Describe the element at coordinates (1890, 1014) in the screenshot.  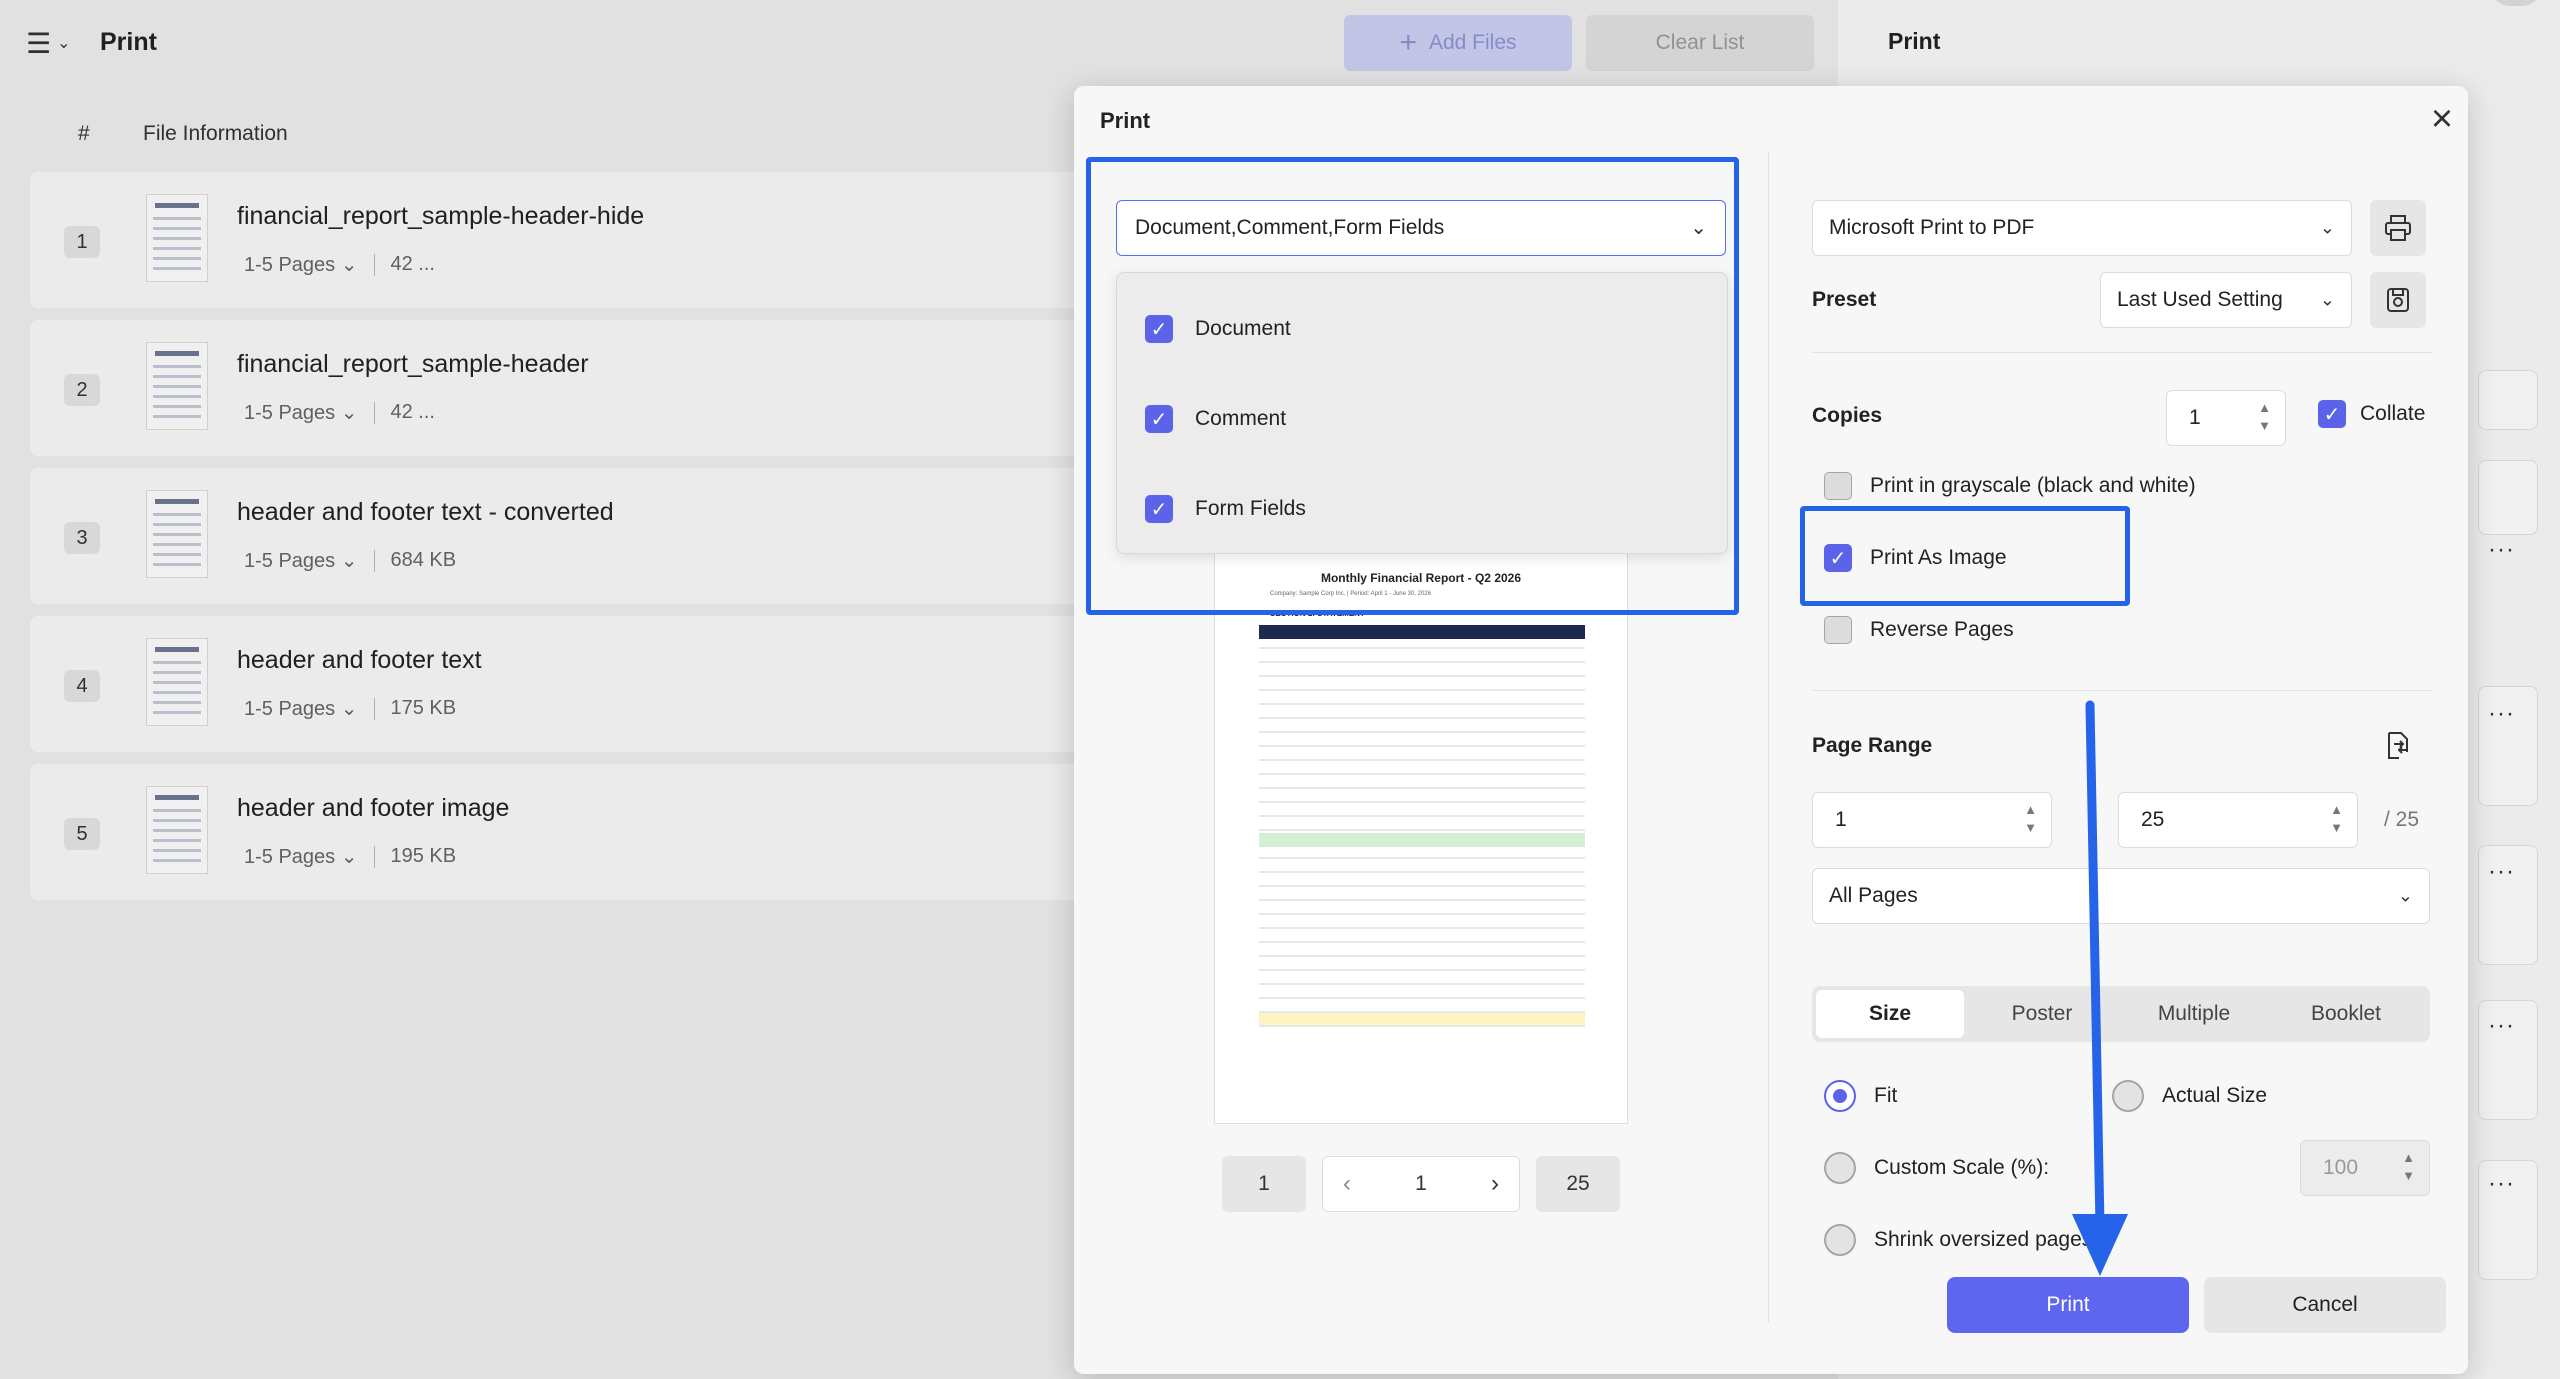
I see `tab-size: Size` at that location.